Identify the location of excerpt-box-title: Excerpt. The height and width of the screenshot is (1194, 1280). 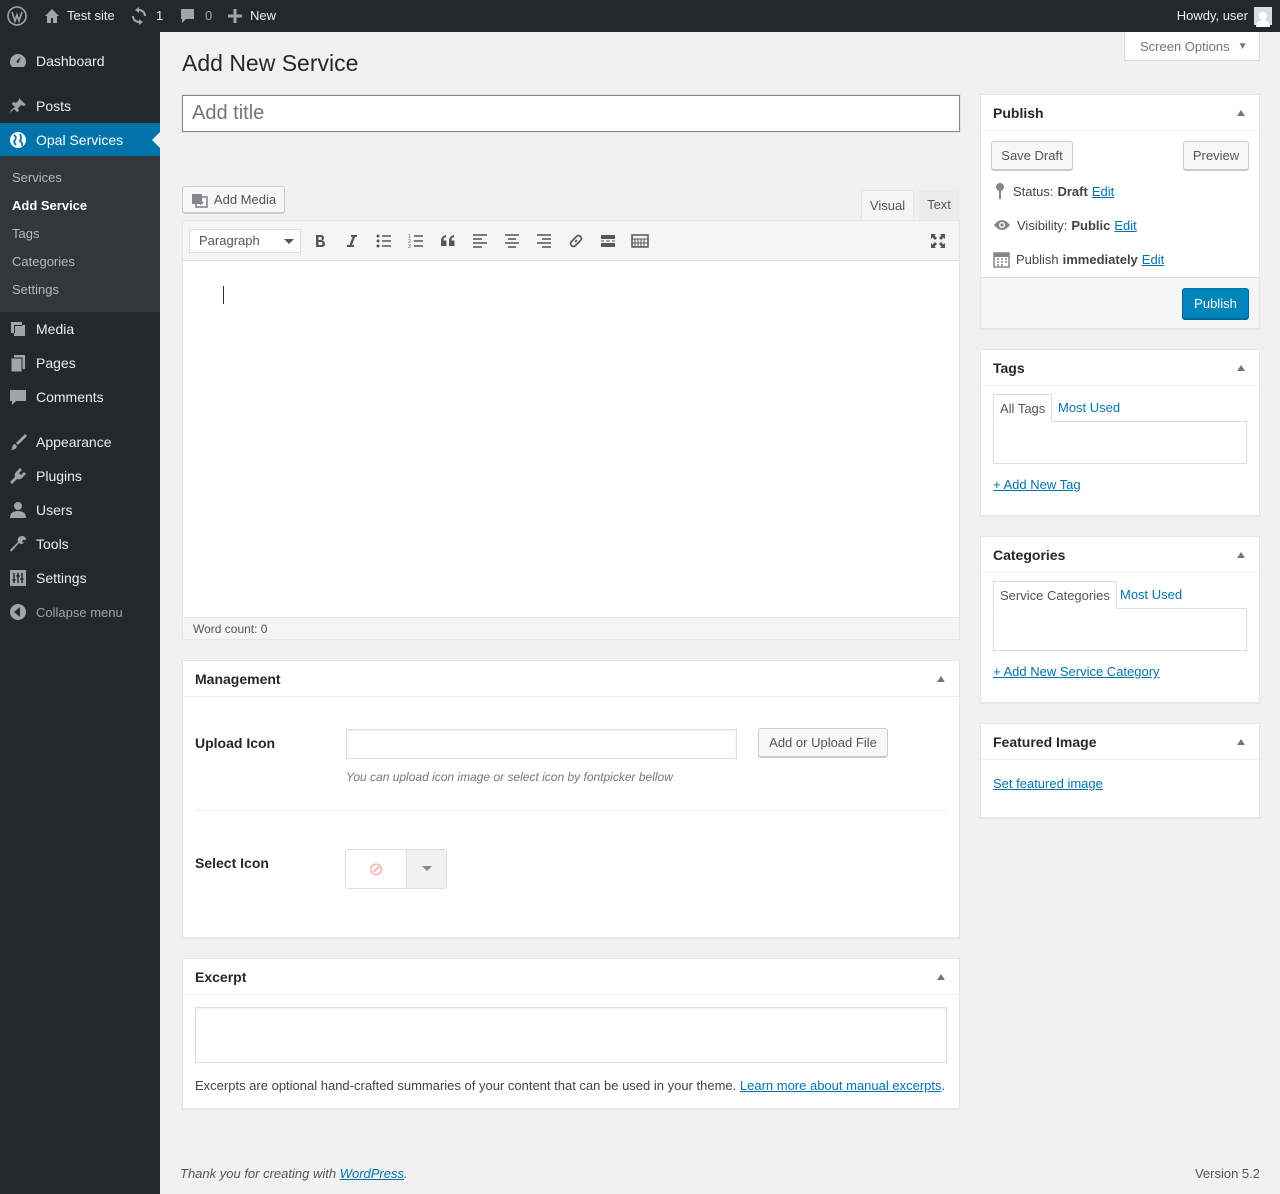
(571, 977).